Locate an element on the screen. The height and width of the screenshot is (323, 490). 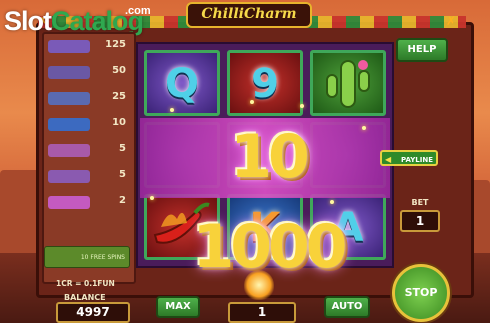
symbol-9: 9 is located at coordinates (265, 83).